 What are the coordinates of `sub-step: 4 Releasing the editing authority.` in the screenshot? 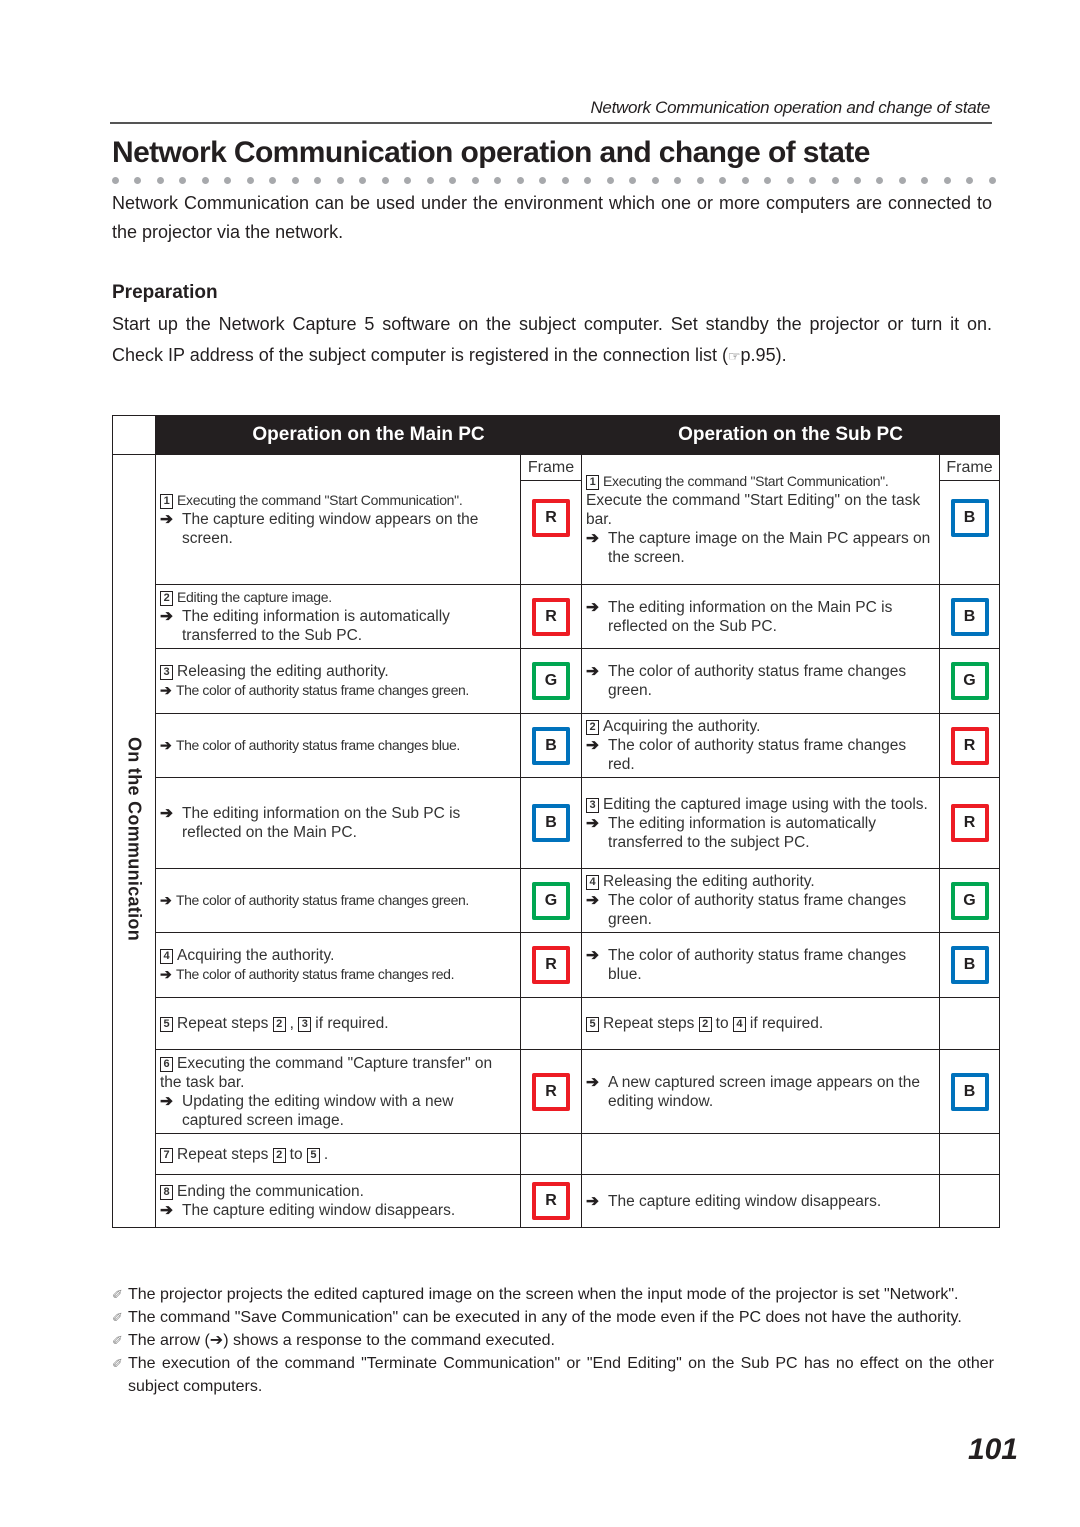 It's located at (761, 881).